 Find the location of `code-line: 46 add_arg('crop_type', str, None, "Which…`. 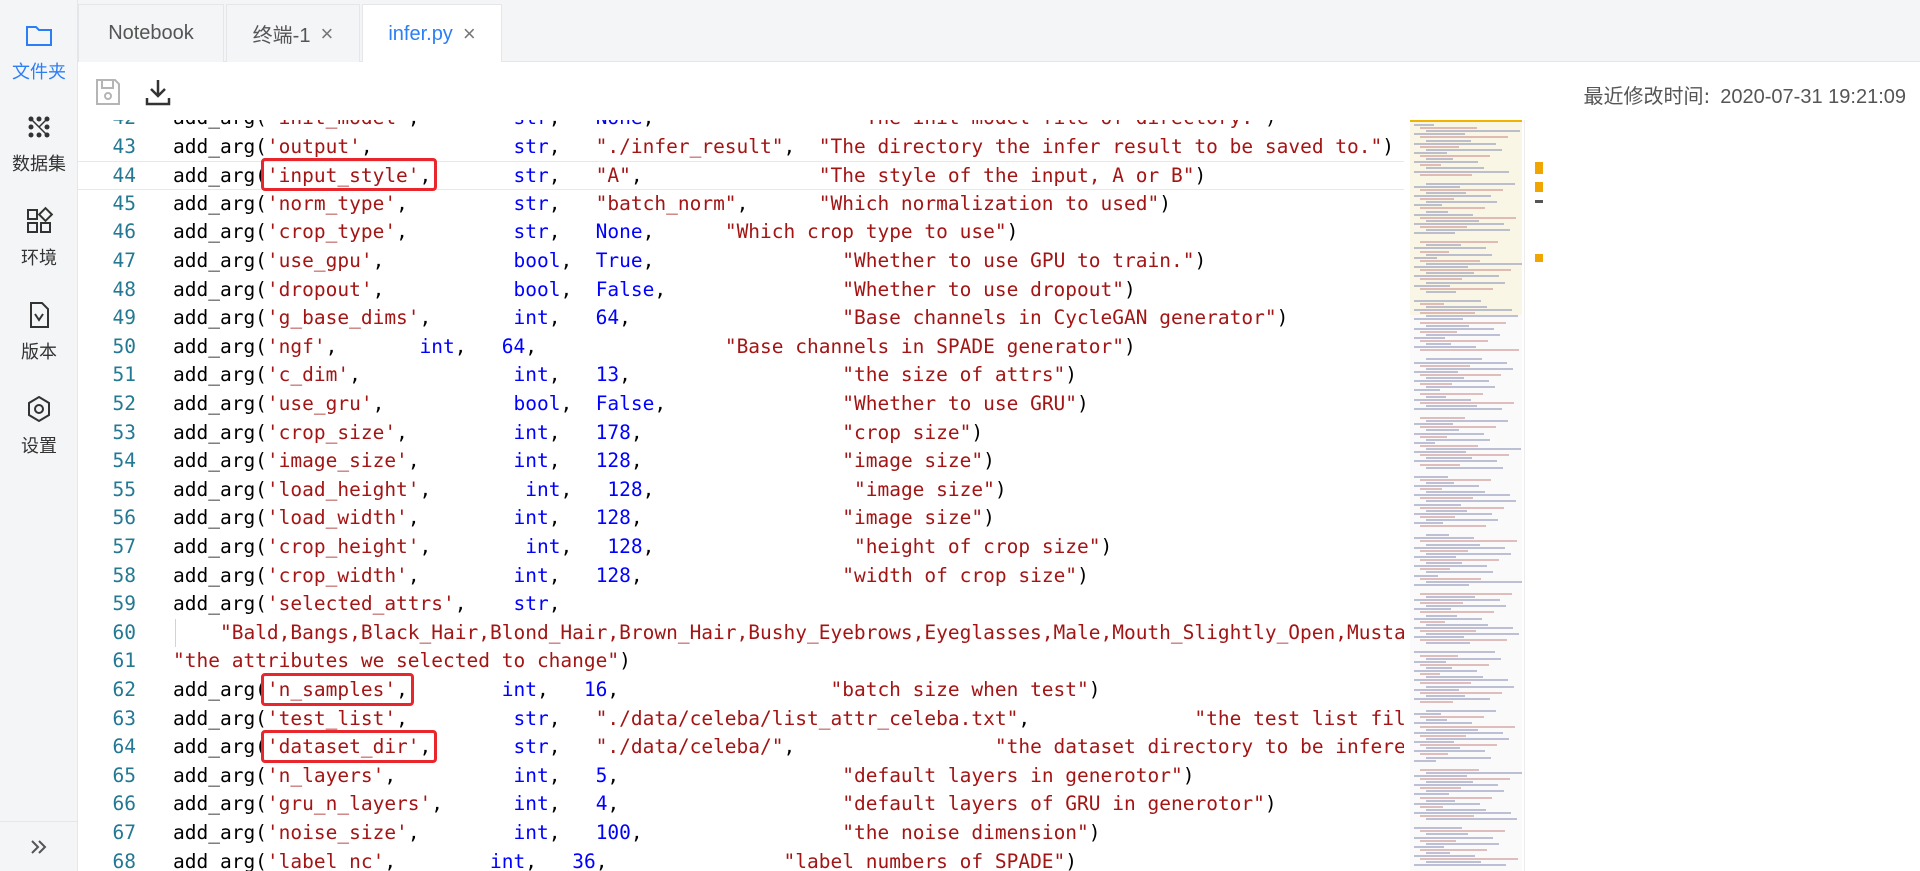

code-line: 46 add_arg('crop_type', str, None, "Which… is located at coordinates (741, 232).